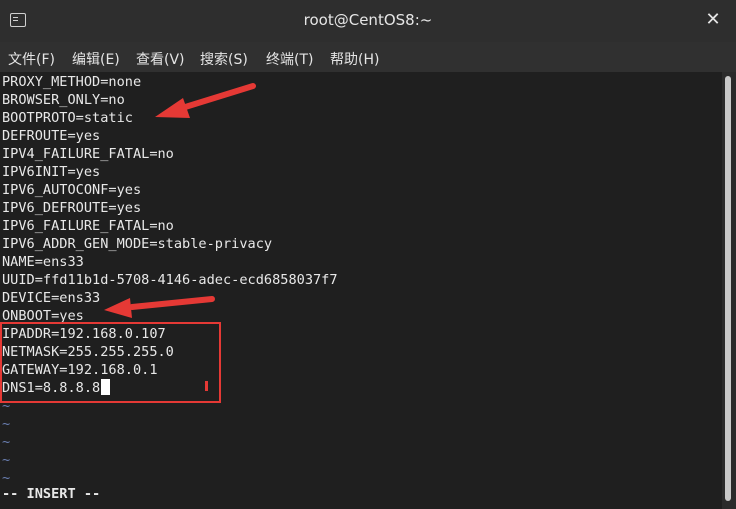  What do you see at coordinates (728, 288) in the screenshot?
I see `scrollbar-thumb` at bounding box center [728, 288].